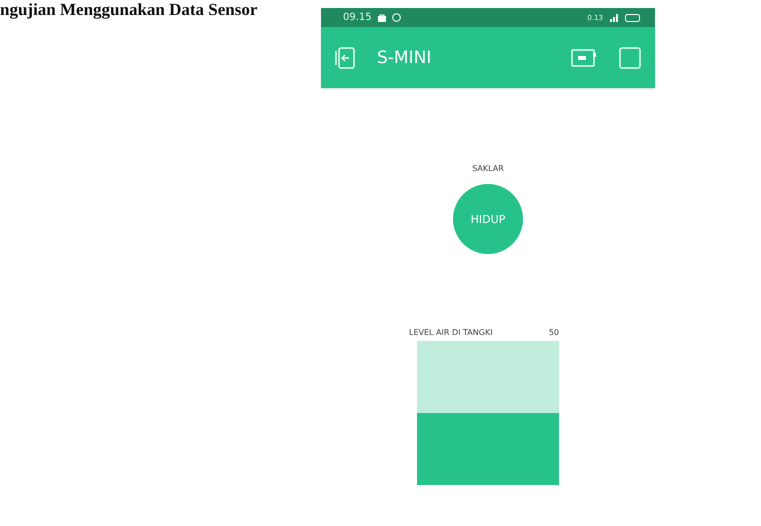 Image resolution: width=761 pixels, height=526 pixels. What do you see at coordinates (404, 58) in the screenshot?
I see `app-title: S-MINI` at bounding box center [404, 58].